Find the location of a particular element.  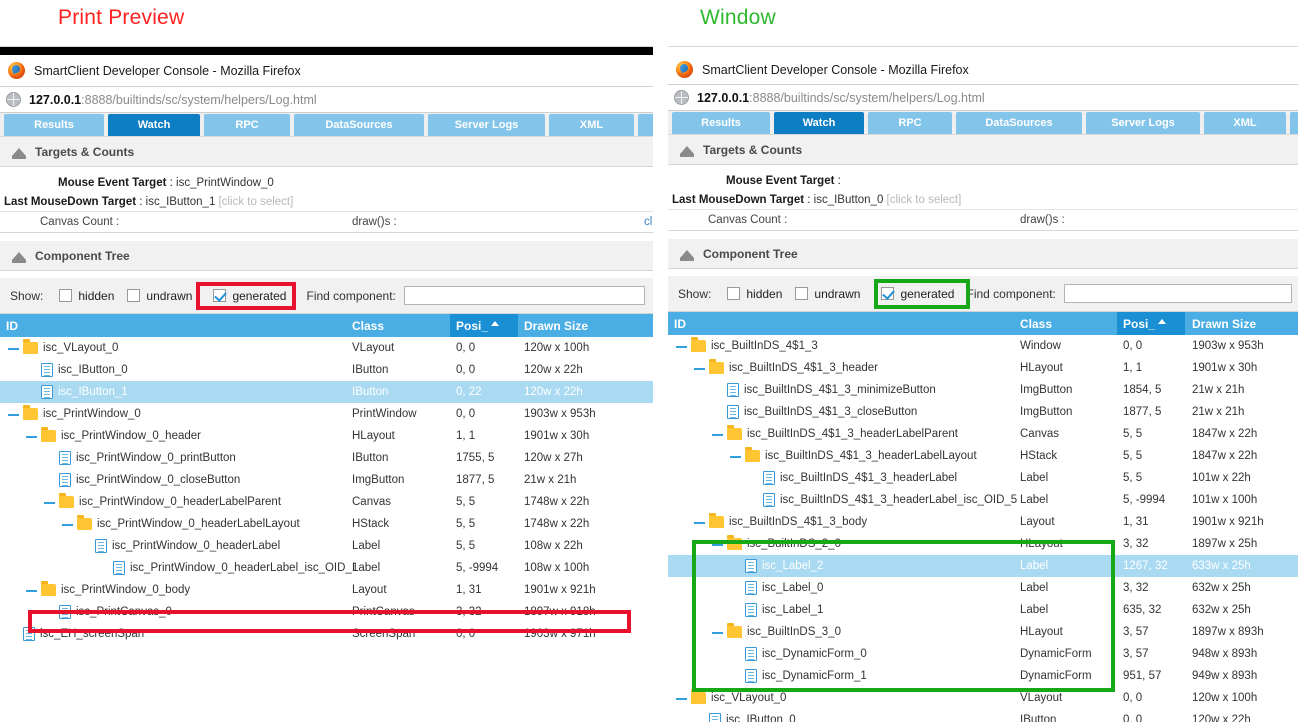

tree-node-id-cell: isc_BuiltInDS_4$1_3 is located at coordinates (743, 346).